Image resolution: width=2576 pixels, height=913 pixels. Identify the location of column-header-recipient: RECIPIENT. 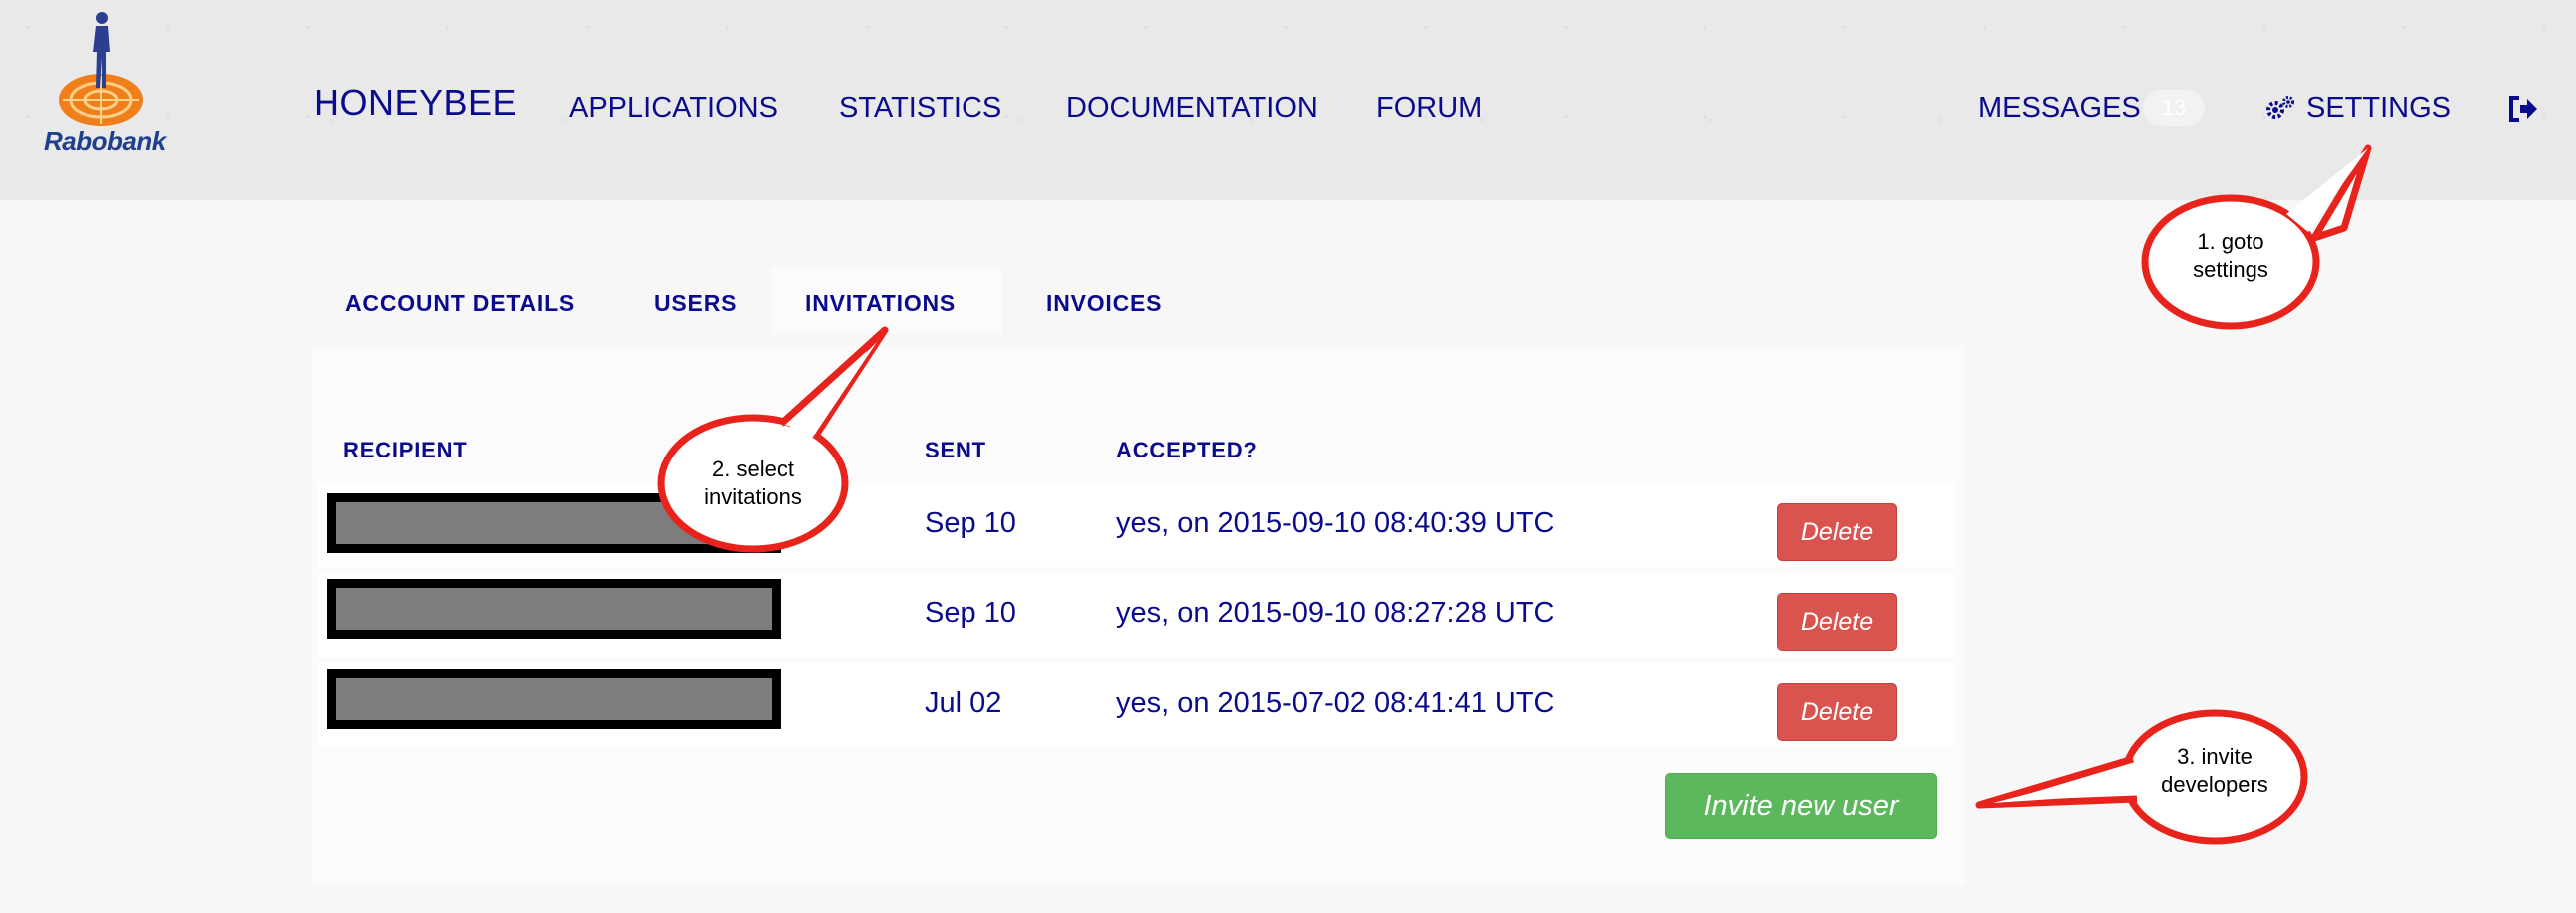
(405, 450).